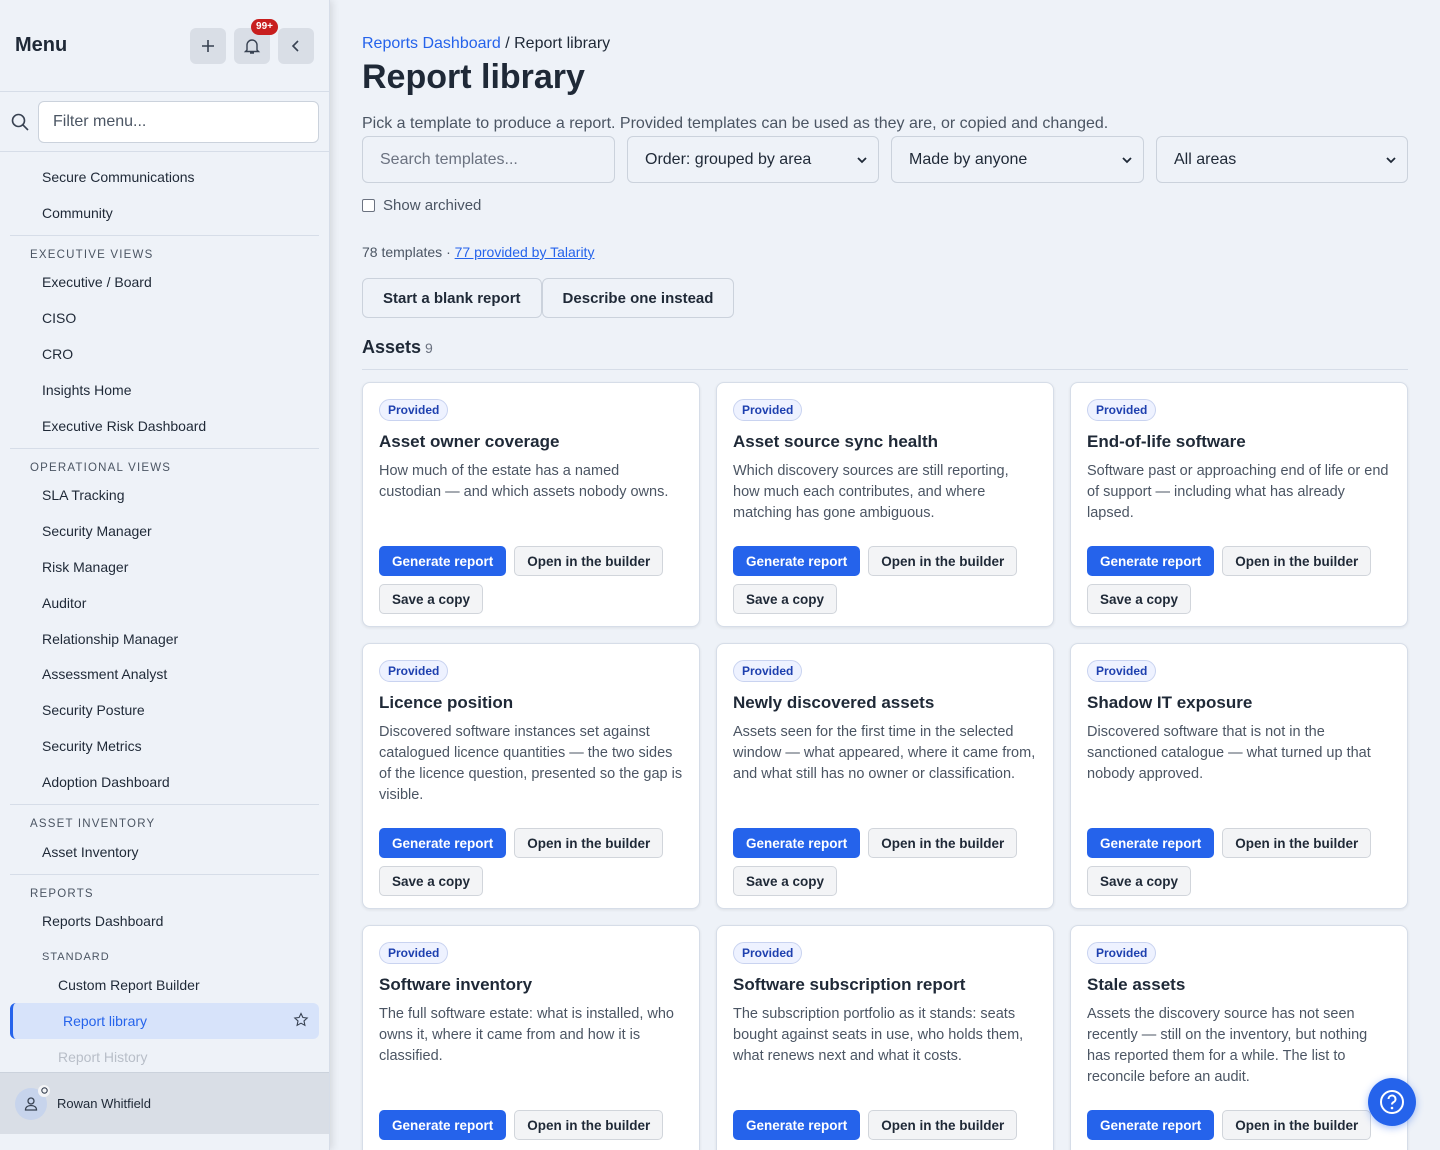 This screenshot has width=1440, height=1150. I want to click on collapse-sidebar-button, so click(296, 45).